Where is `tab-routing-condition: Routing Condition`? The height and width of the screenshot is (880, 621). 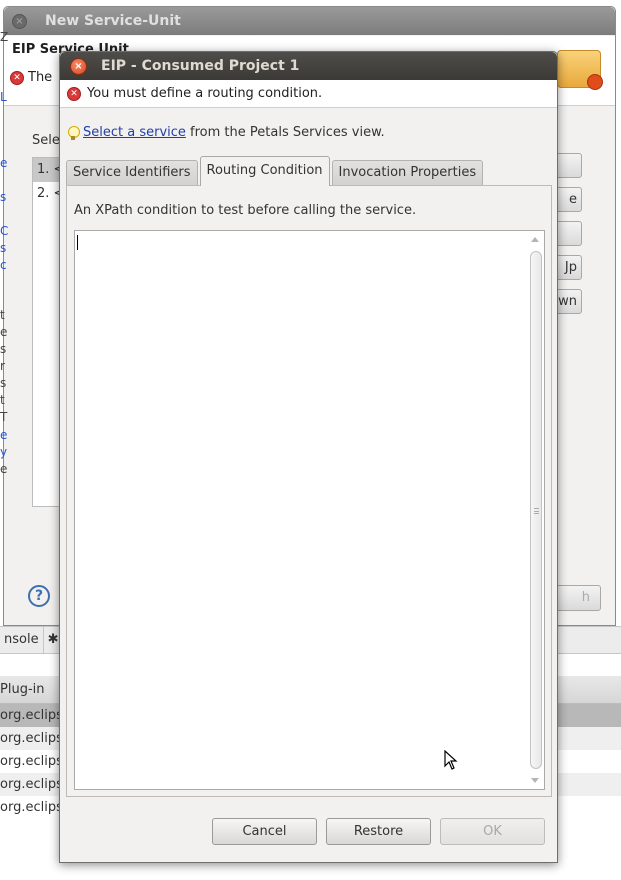 tab-routing-condition: Routing Condition is located at coordinates (264, 171).